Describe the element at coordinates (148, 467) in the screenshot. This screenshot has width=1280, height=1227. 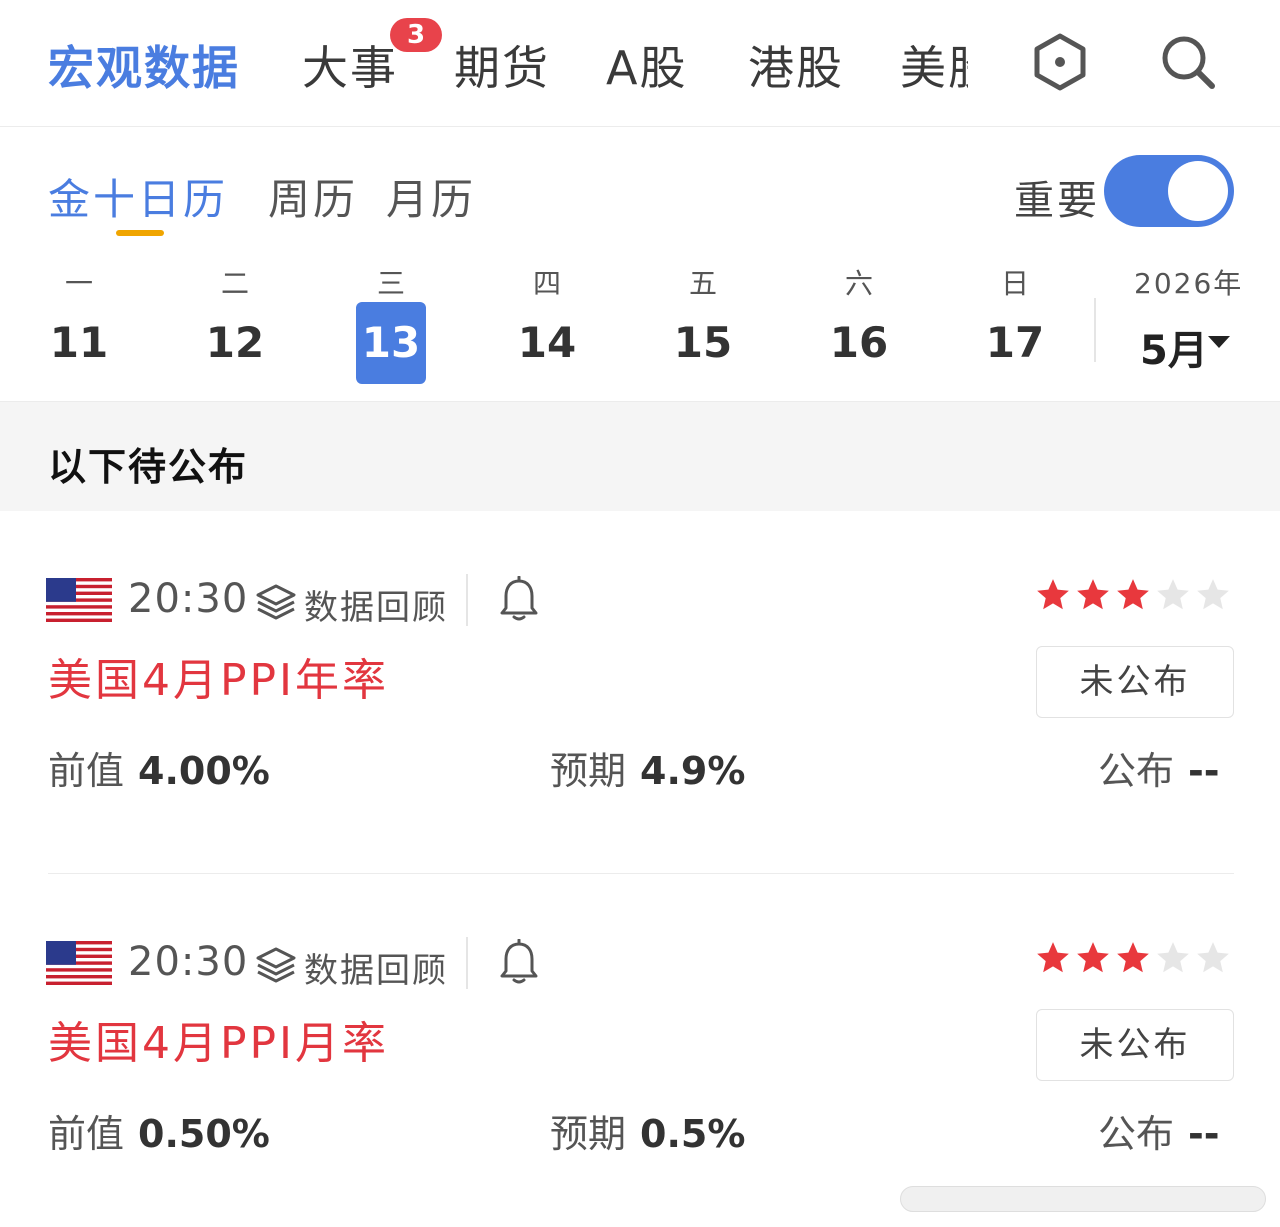
I see `section-title: 以下待公布` at that location.